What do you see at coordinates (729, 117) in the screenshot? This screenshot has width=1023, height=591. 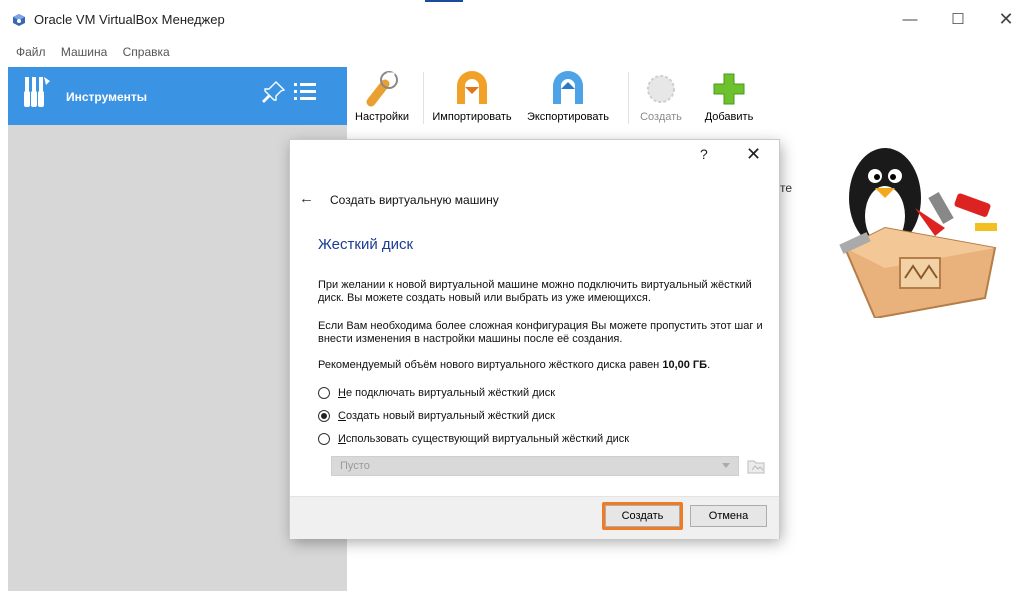 I see `add-label: Добавить` at bounding box center [729, 117].